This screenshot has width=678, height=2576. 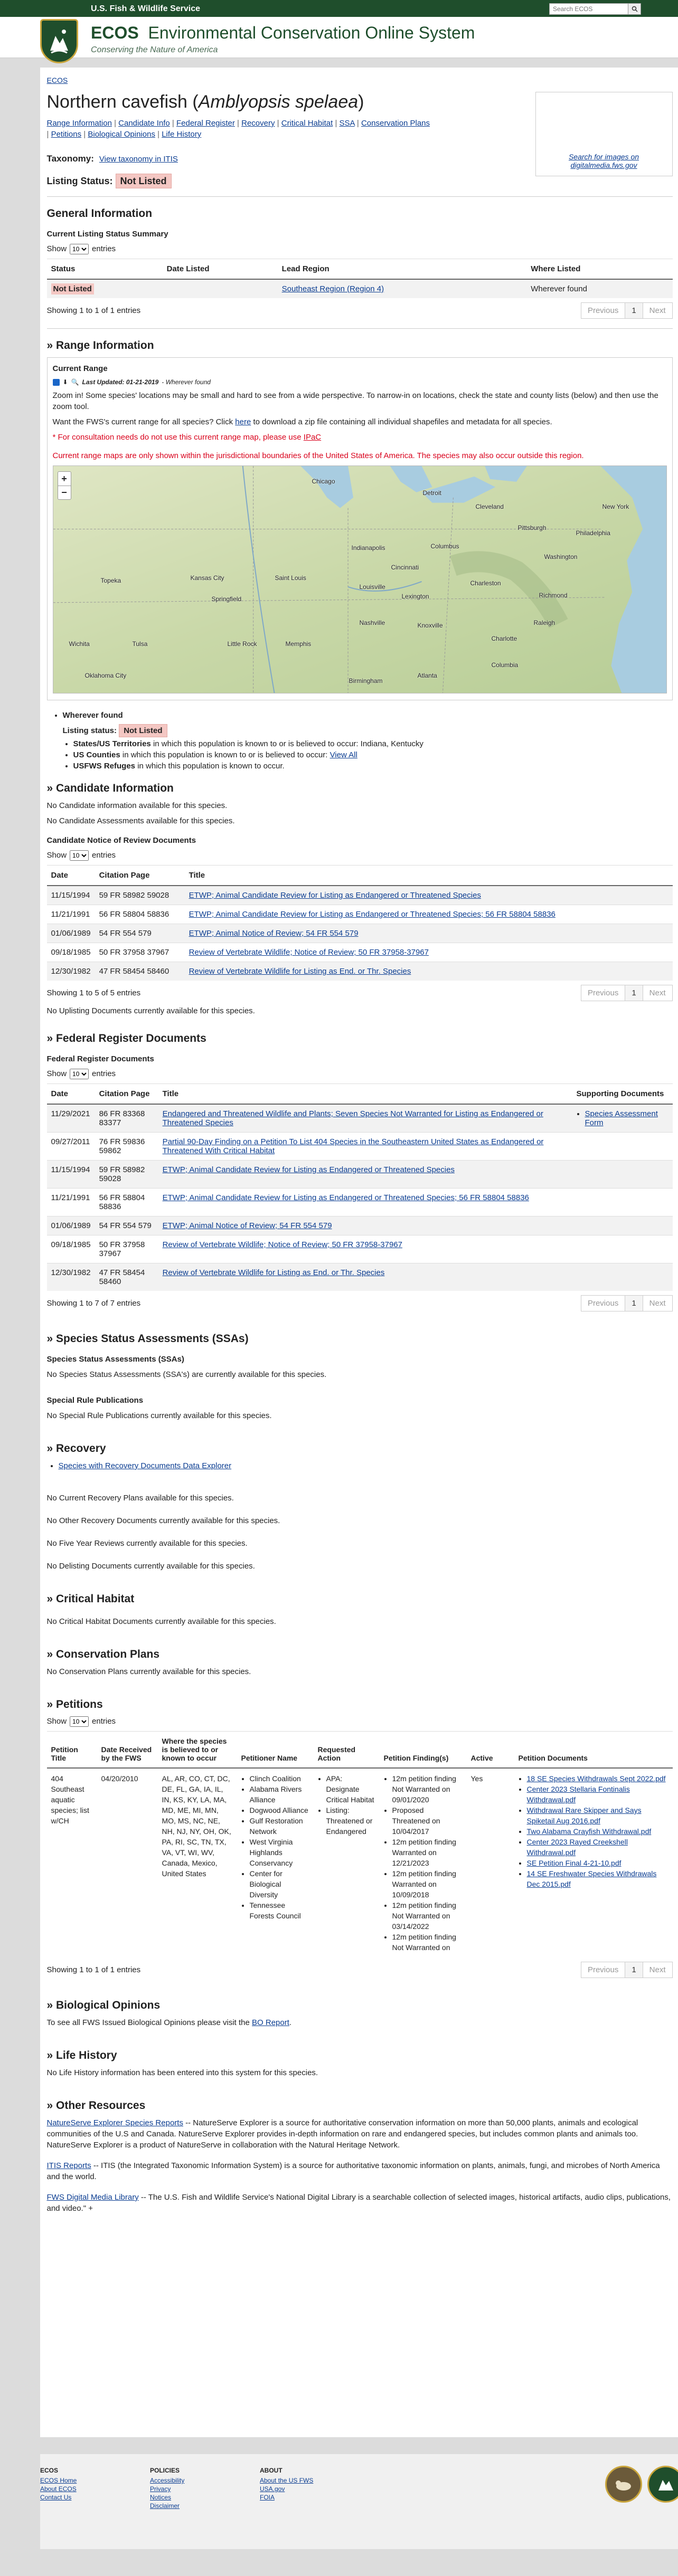 What do you see at coordinates (205, 123) in the screenshot?
I see `nav-federal-register-link: Federal Register` at bounding box center [205, 123].